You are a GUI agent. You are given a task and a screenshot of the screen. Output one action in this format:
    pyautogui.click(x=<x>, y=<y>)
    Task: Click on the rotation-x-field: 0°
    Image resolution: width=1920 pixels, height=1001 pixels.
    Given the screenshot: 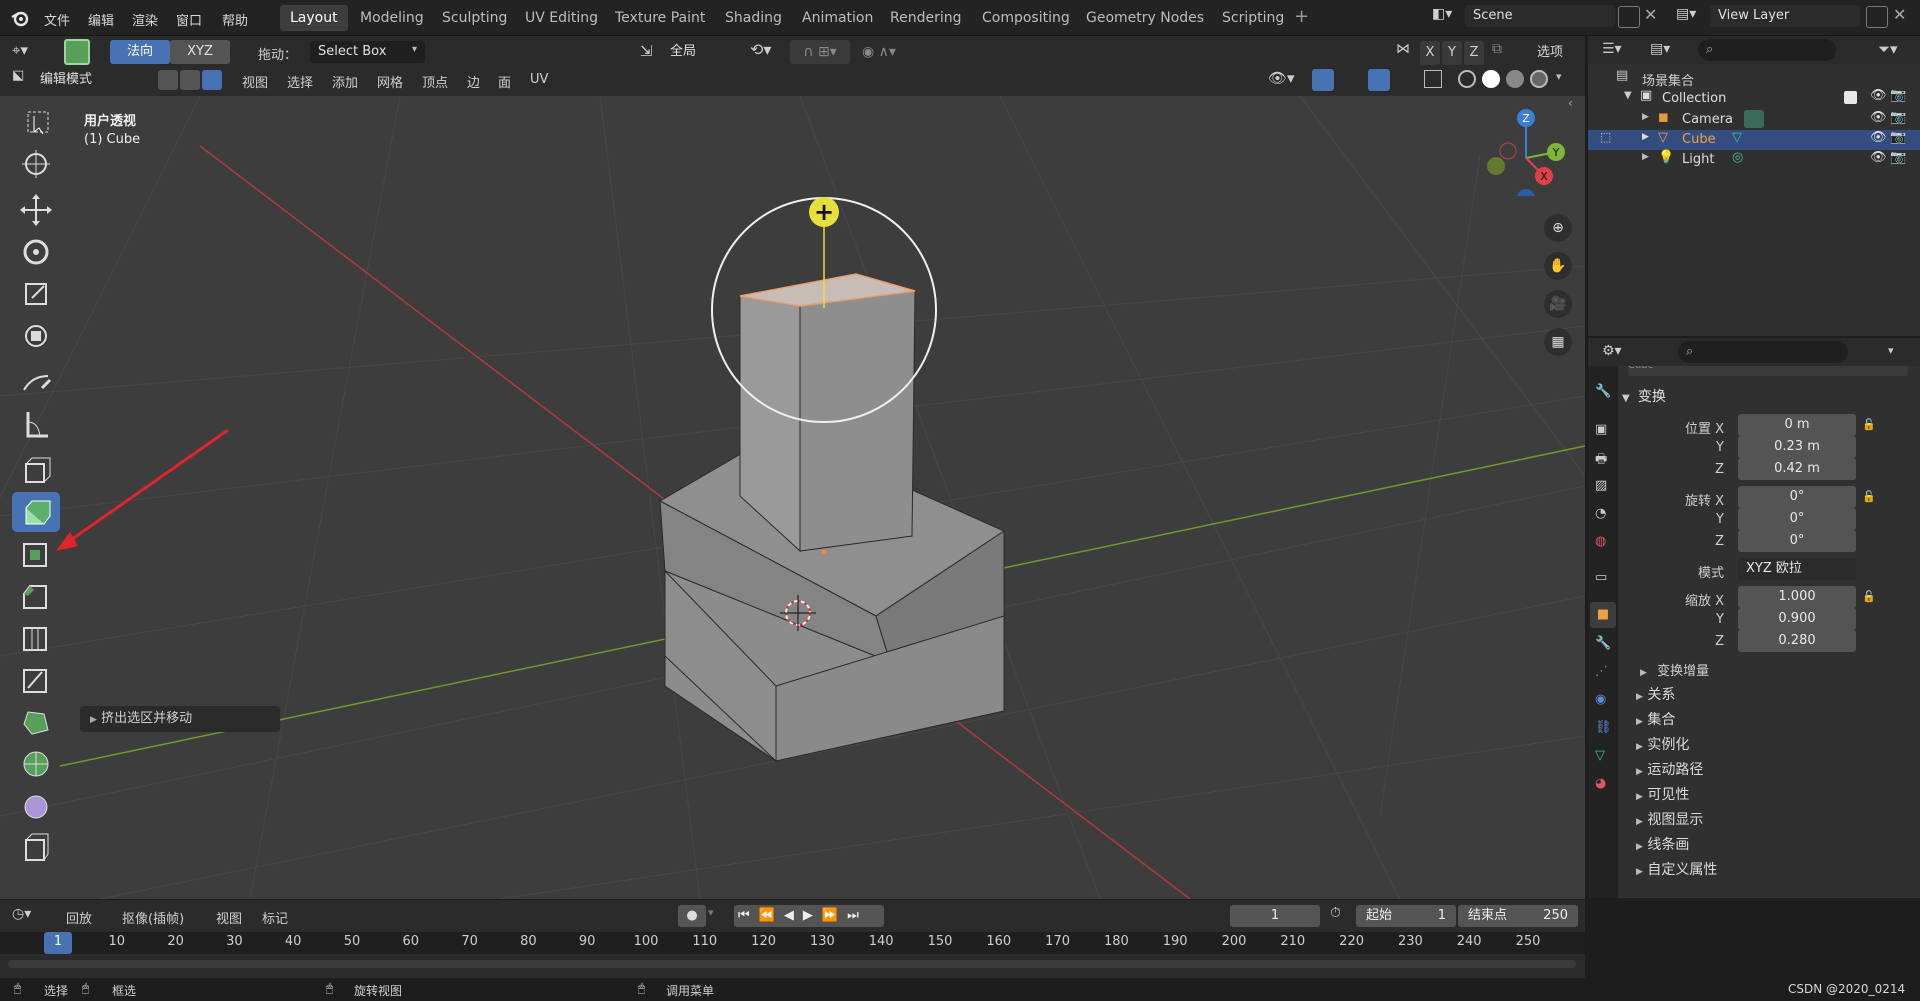 What is the action you would take?
    pyautogui.click(x=1797, y=497)
    